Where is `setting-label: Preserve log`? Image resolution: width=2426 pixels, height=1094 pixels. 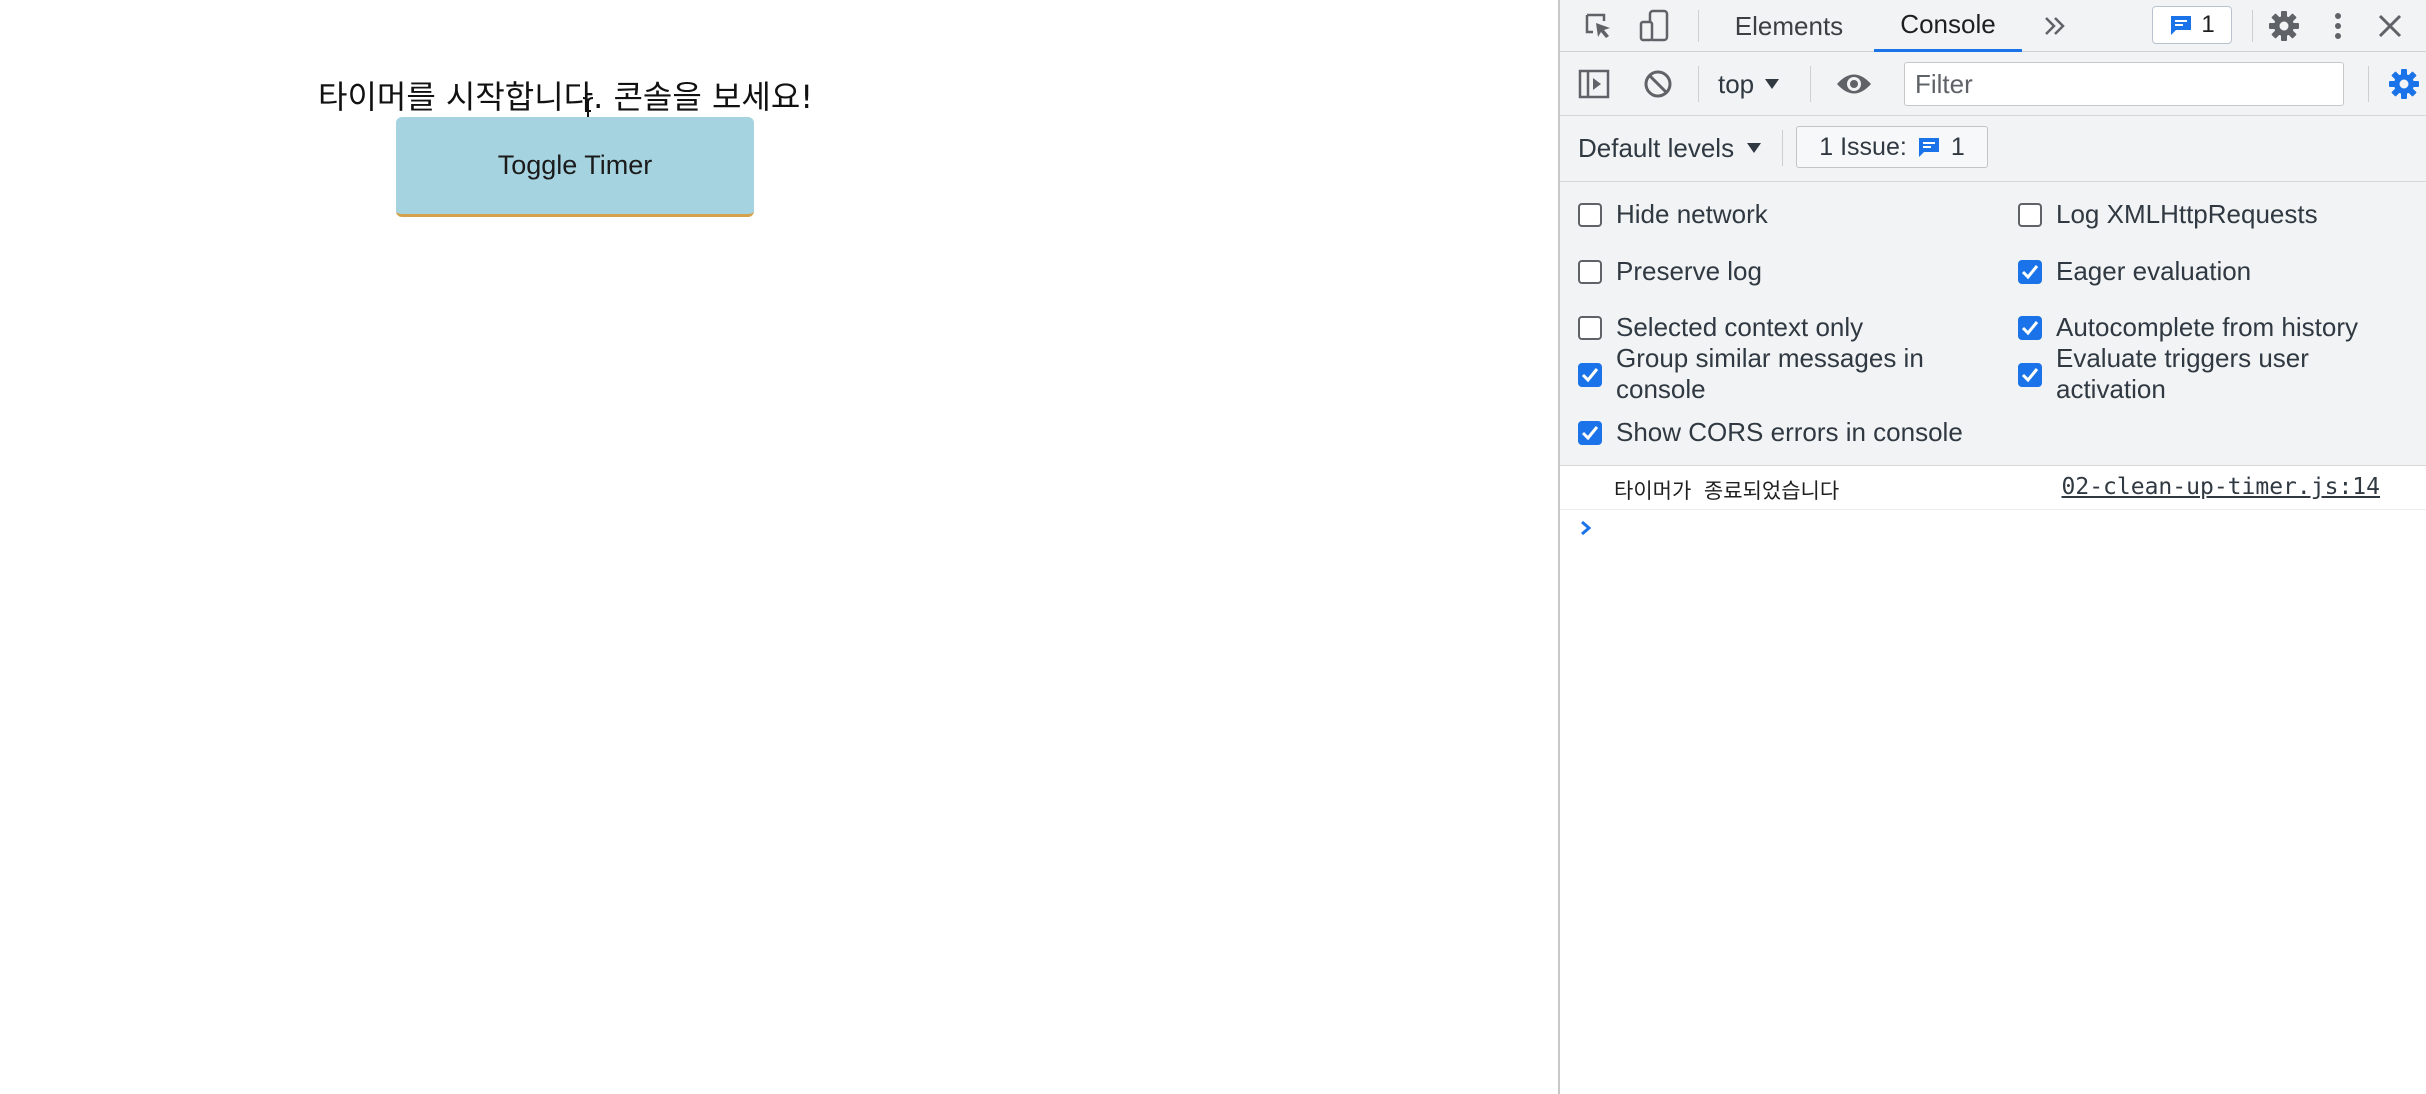
setting-label: Preserve log is located at coordinates (1689, 271).